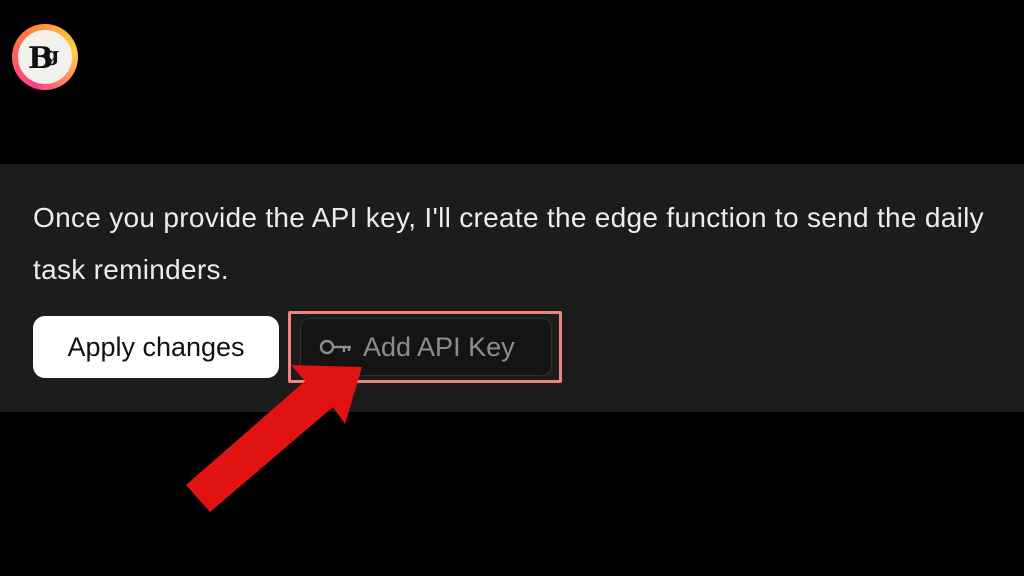  I want to click on svg-text: g, so click(52, 54).